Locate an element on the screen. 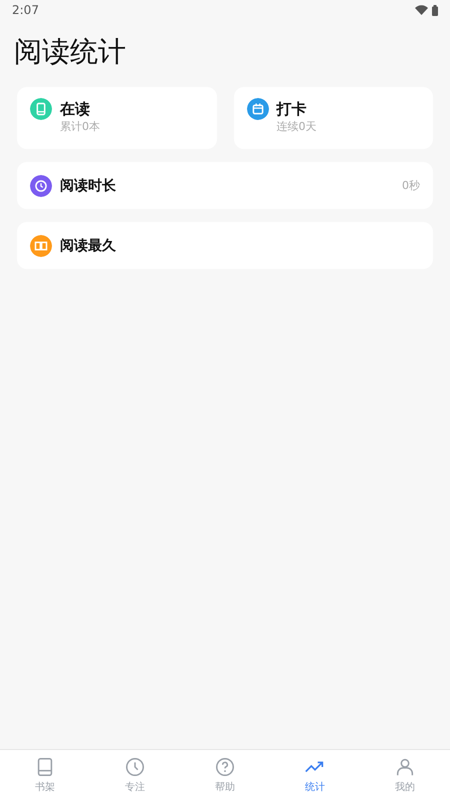 The height and width of the screenshot is (800, 450). row-title: 阅读时长 is located at coordinates (88, 185).